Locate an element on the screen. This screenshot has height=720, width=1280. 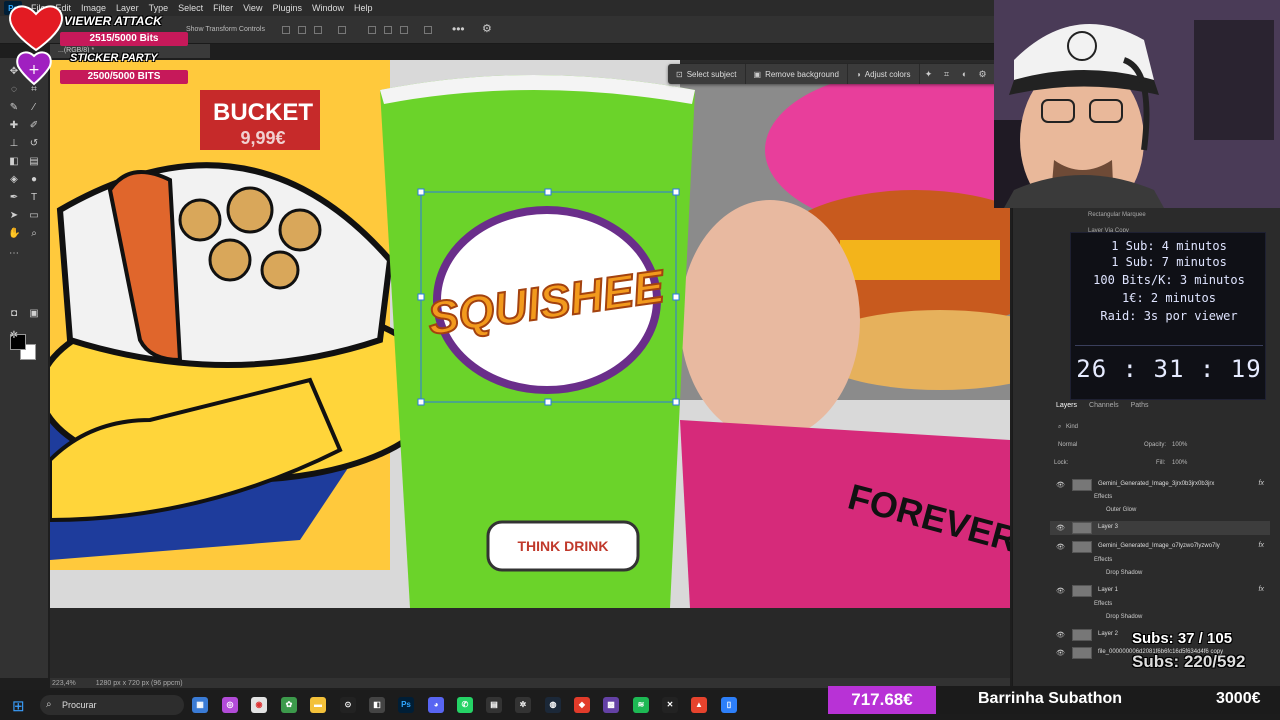
fill-value: 100% is located at coordinates (1179, 463).